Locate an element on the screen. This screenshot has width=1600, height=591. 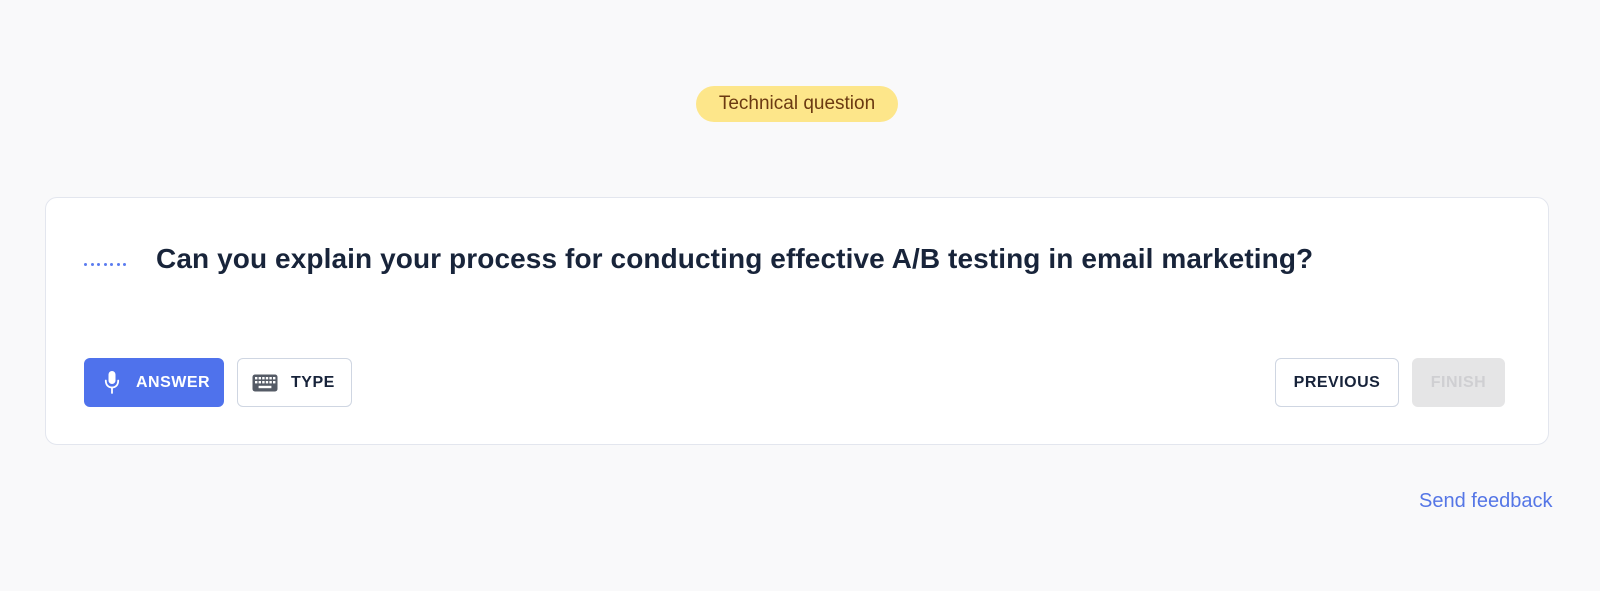
dotted-line-icon is located at coordinates (105, 264).